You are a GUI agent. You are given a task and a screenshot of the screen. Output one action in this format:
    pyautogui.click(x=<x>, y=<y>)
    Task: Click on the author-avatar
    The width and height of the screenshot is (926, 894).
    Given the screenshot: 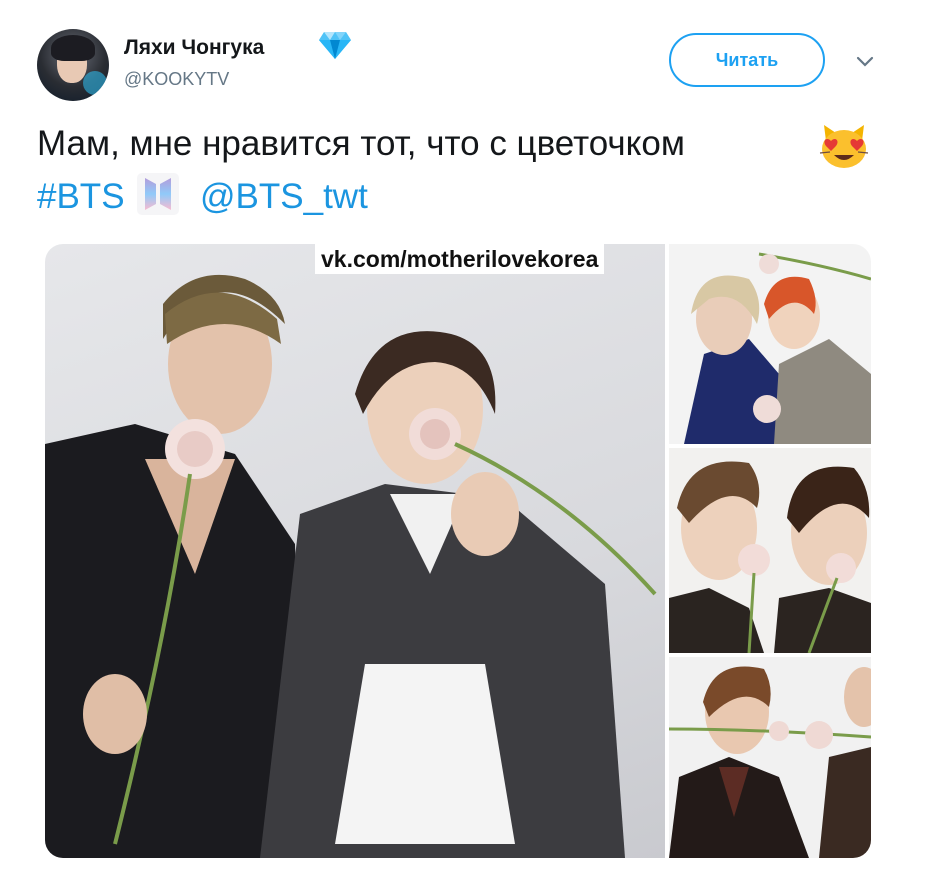 What is the action you would take?
    pyautogui.click(x=73, y=65)
    